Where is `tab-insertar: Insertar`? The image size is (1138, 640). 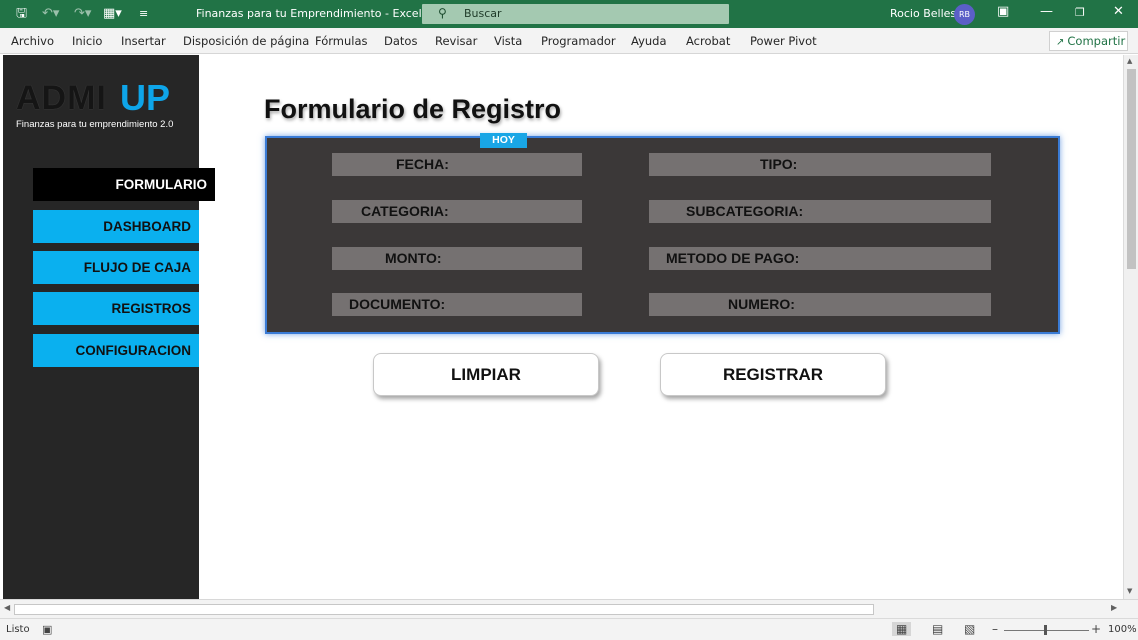 tab-insertar: Insertar is located at coordinates (143, 41).